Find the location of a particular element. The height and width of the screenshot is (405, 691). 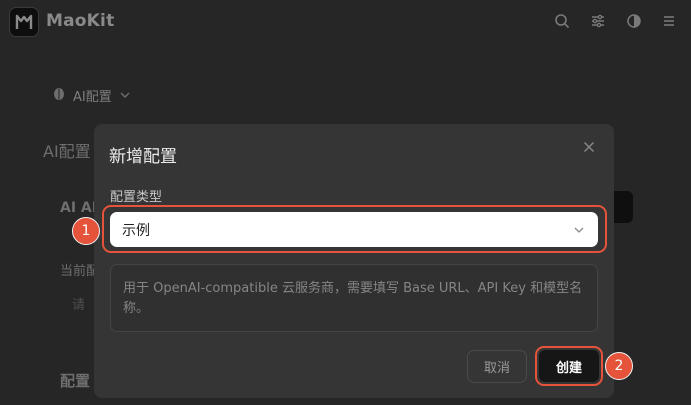

search-icon is located at coordinates (562, 21).